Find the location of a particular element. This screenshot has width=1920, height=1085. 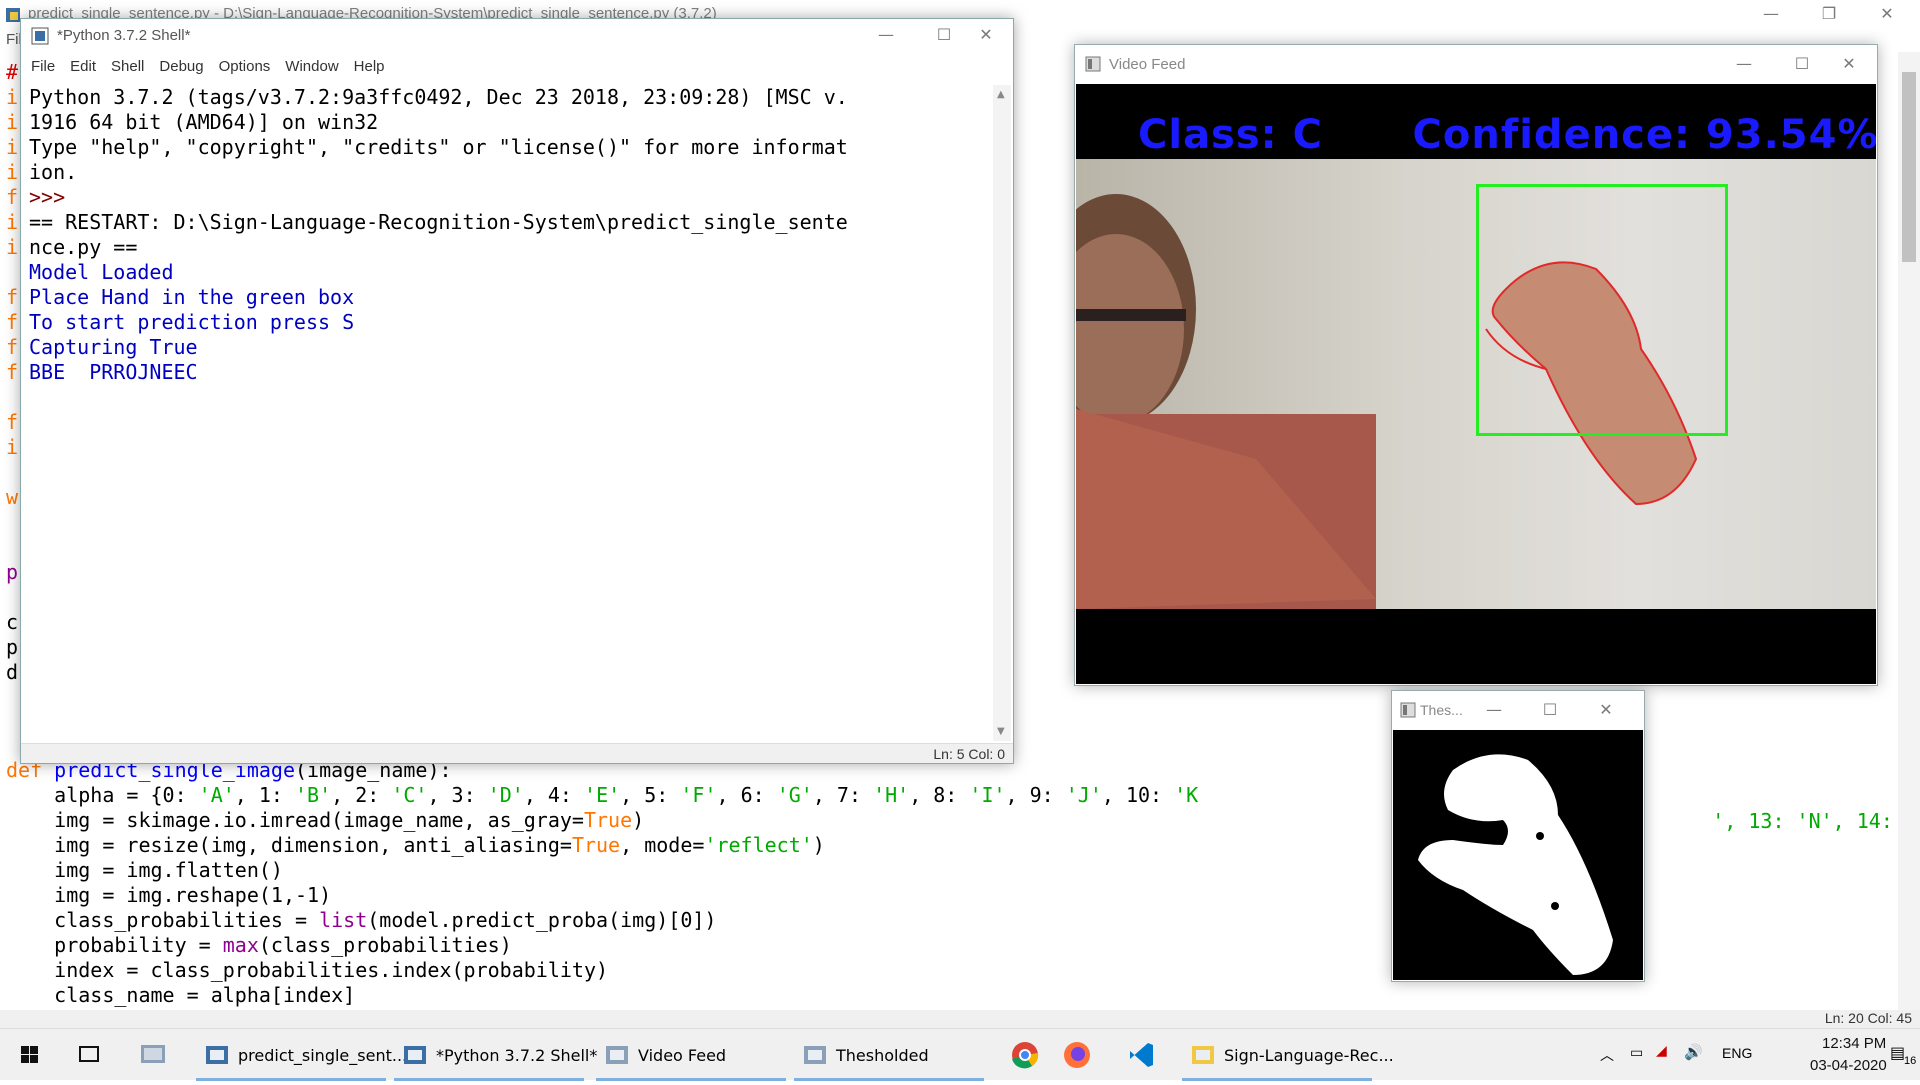

code-line: img = img.reshape(1,-1) is located at coordinates (169, 895).